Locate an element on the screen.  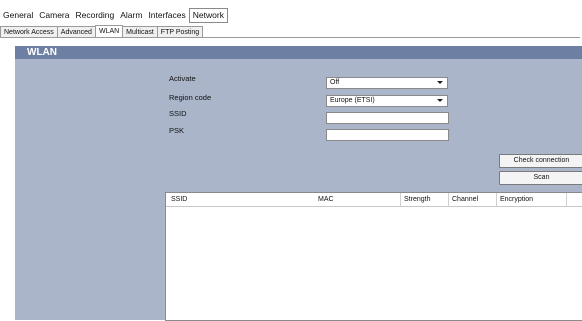
region-code-select: Europe (ETSI) is located at coordinates (387, 101).